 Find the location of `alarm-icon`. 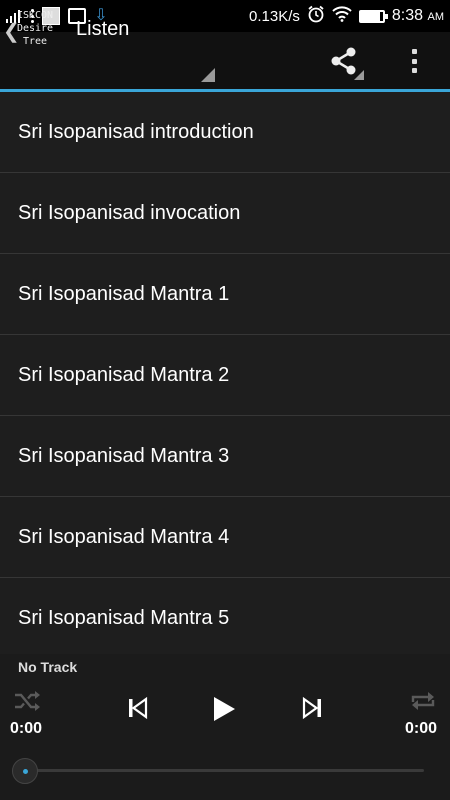

alarm-icon is located at coordinates (316, 16).